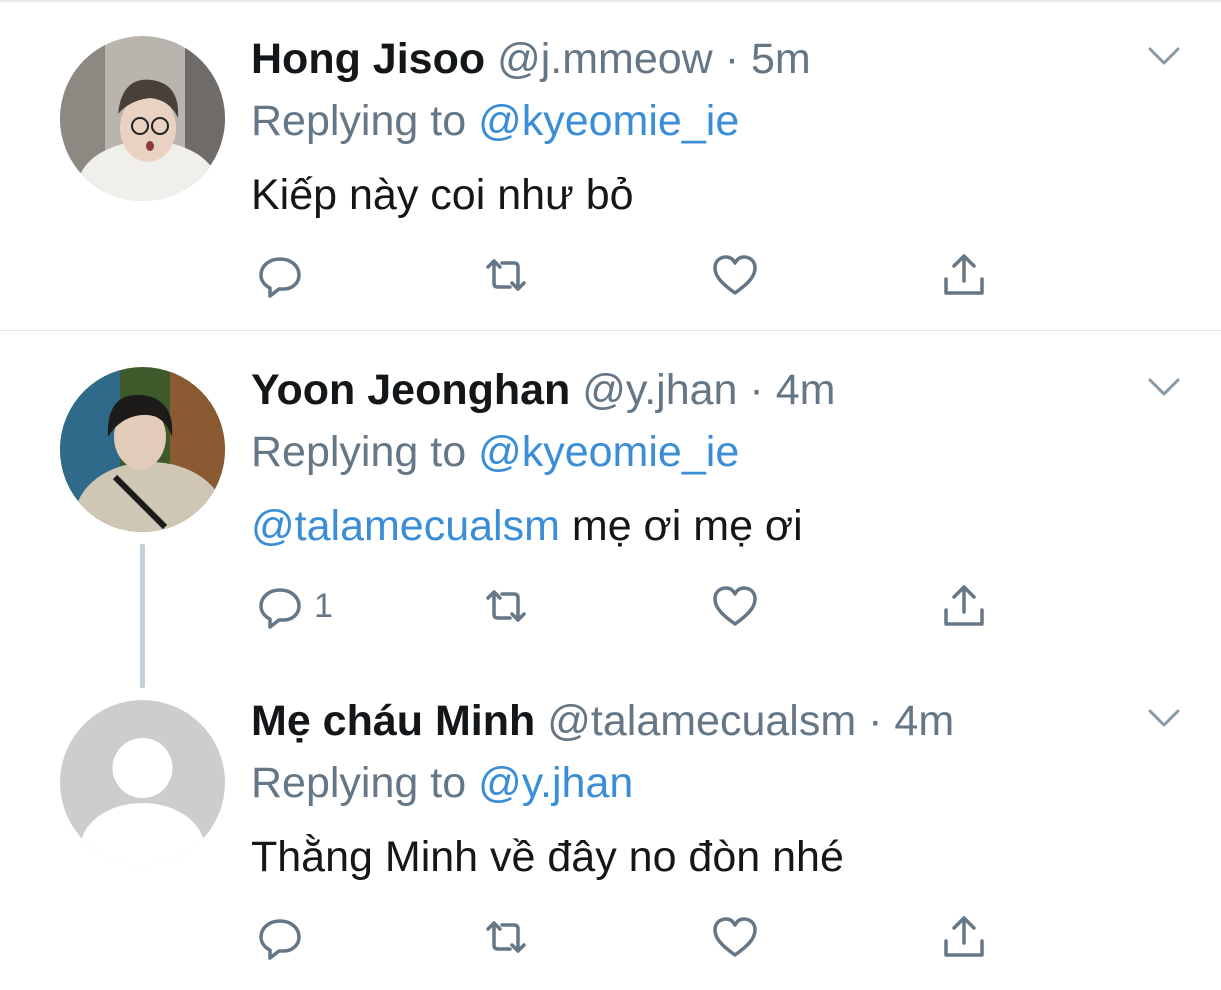 The height and width of the screenshot is (990, 1221). Describe the element at coordinates (555, 783) in the screenshot. I see `replying-to-link: @y.jhan` at that location.